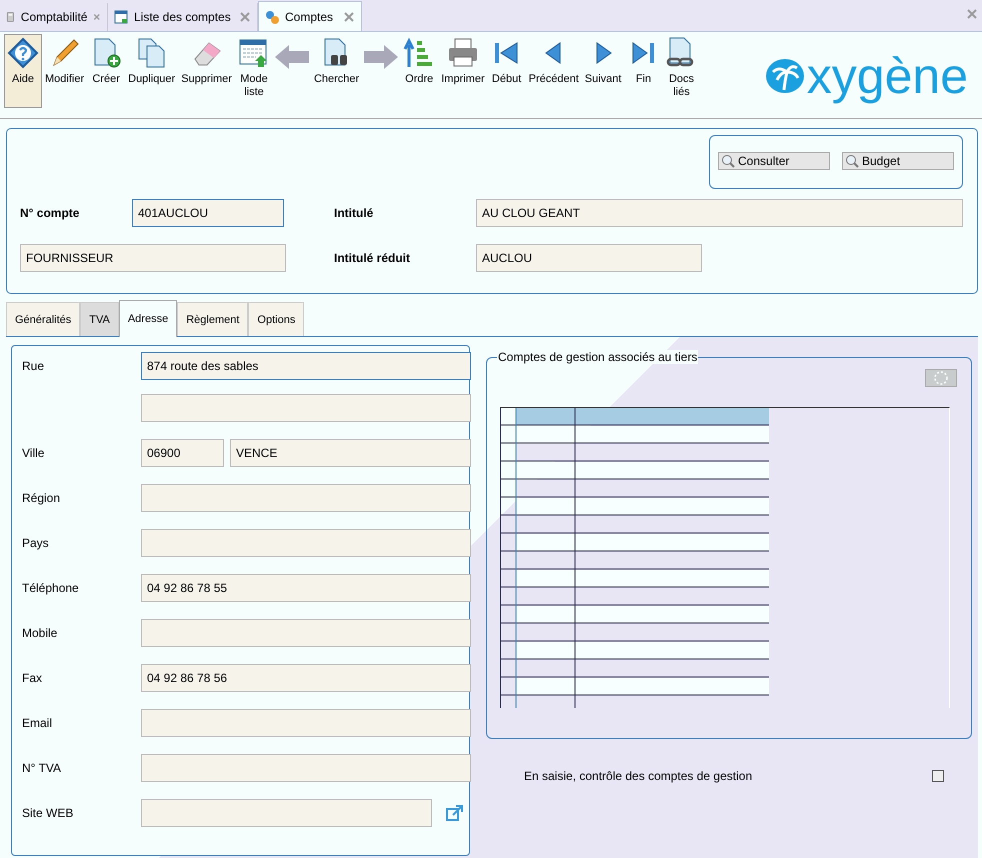 Image resolution: width=982 pixels, height=858 pixels. I want to click on checkbox-label: En saisie, contrôle des comptes de gestion, so click(638, 776).